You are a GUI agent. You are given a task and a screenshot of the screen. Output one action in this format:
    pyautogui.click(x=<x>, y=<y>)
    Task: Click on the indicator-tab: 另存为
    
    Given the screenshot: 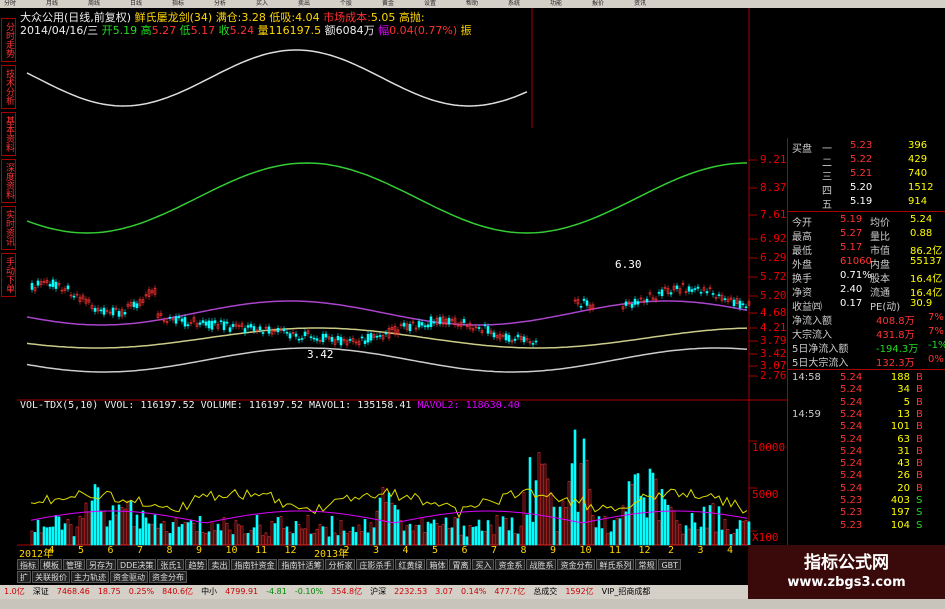 What is the action you would take?
    pyautogui.click(x=101, y=564)
    